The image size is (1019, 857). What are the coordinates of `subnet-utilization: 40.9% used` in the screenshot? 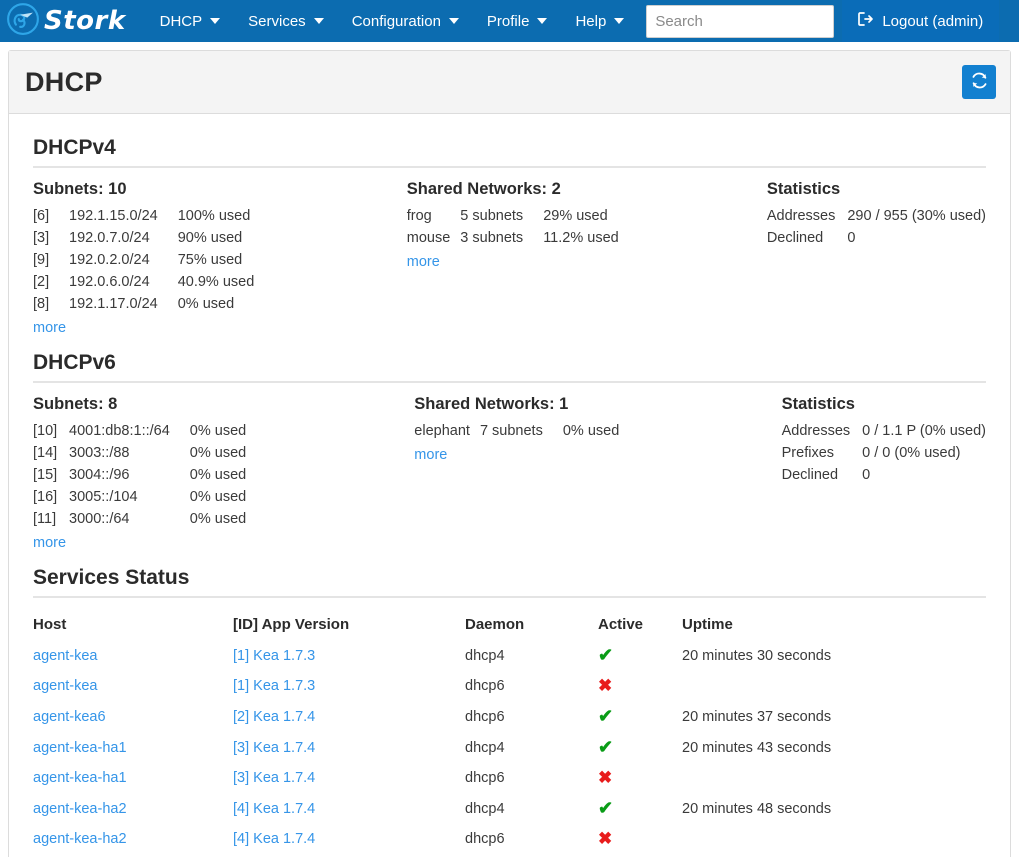 It's located at (216, 282).